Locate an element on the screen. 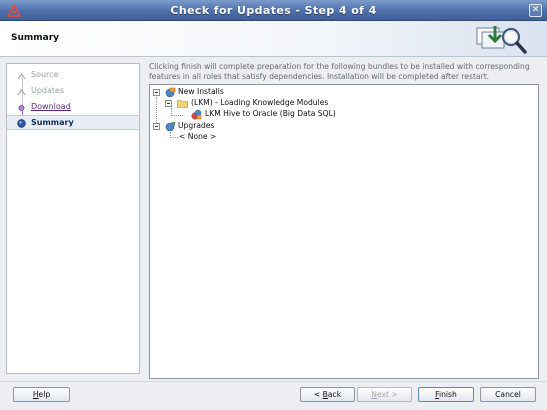 This screenshot has height=410, width=547. window-title: Check for Updates - Step 4 of 4 is located at coordinates (273, 10).